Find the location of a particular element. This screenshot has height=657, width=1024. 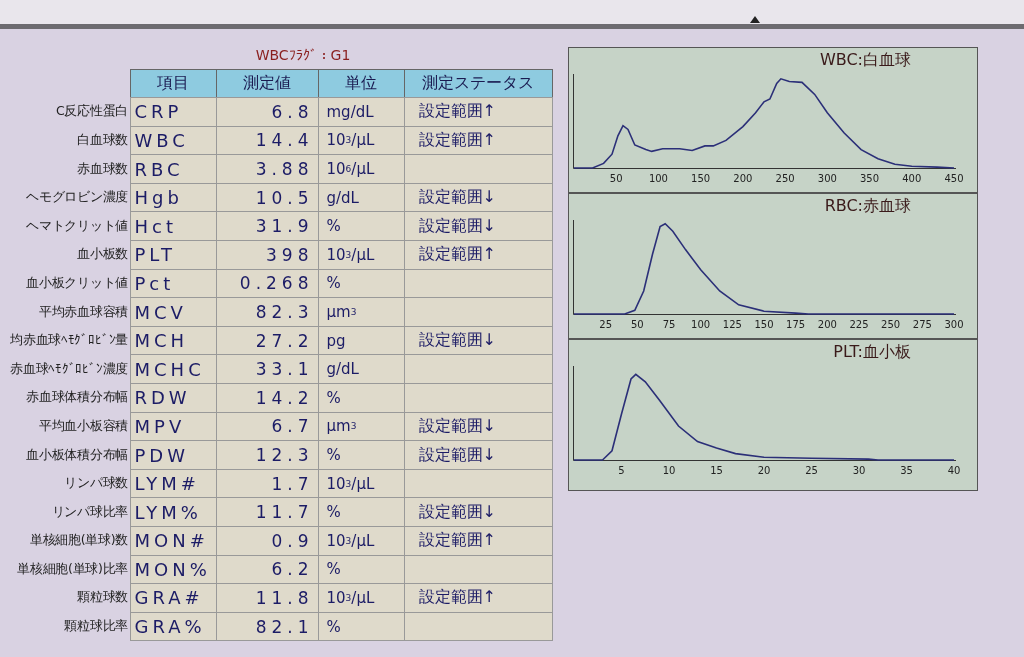

table-cell: GRA# is located at coordinates (173, 598).